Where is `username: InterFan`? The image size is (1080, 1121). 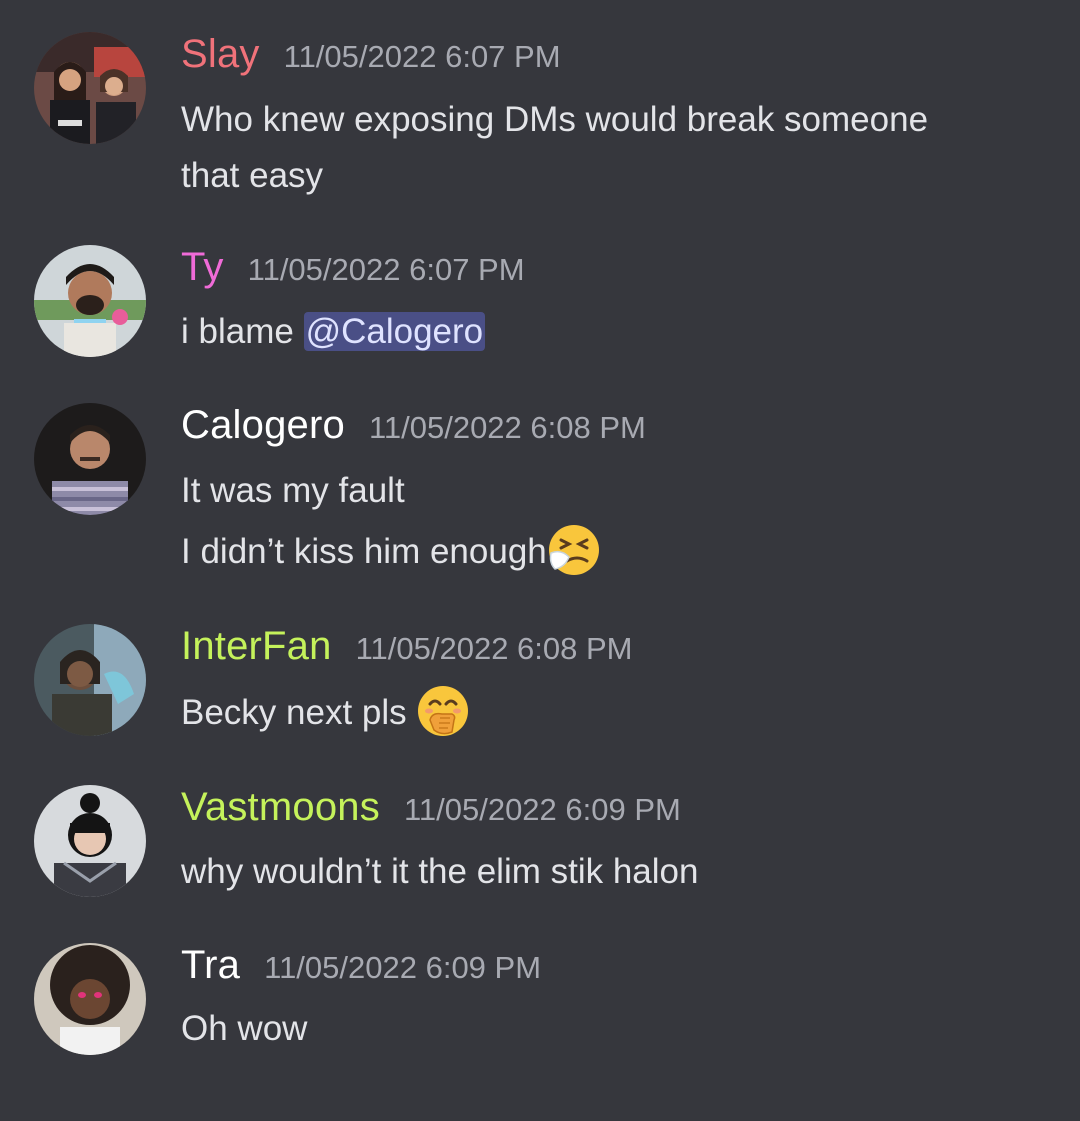 username: InterFan is located at coordinates (256, 646).